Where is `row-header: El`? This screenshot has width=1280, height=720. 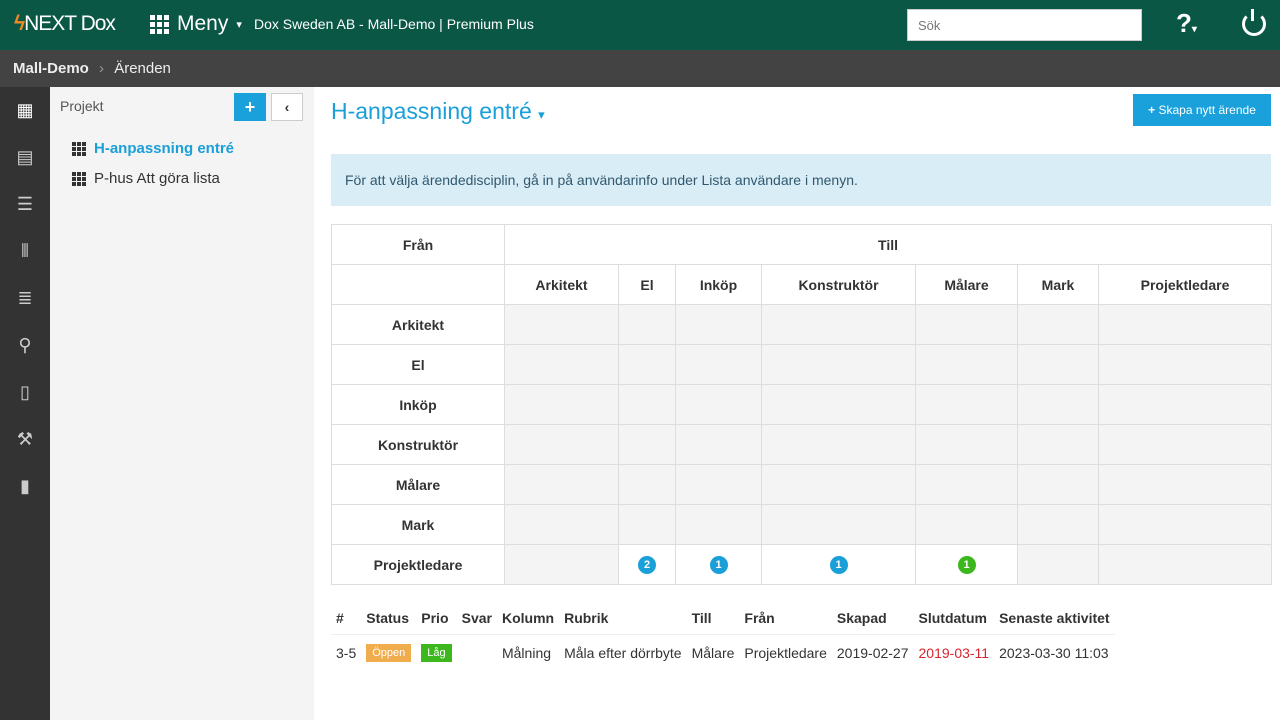
row-header: El is located at coordinates (418, 364).